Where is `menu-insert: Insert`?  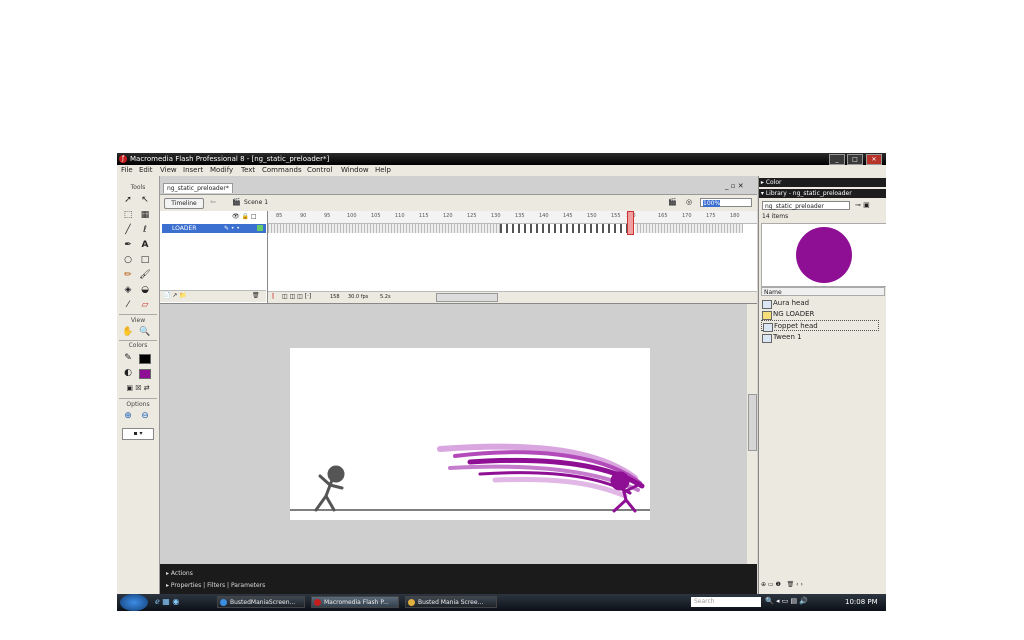
menu-insert: Insert is located at coordinates (193, 170).